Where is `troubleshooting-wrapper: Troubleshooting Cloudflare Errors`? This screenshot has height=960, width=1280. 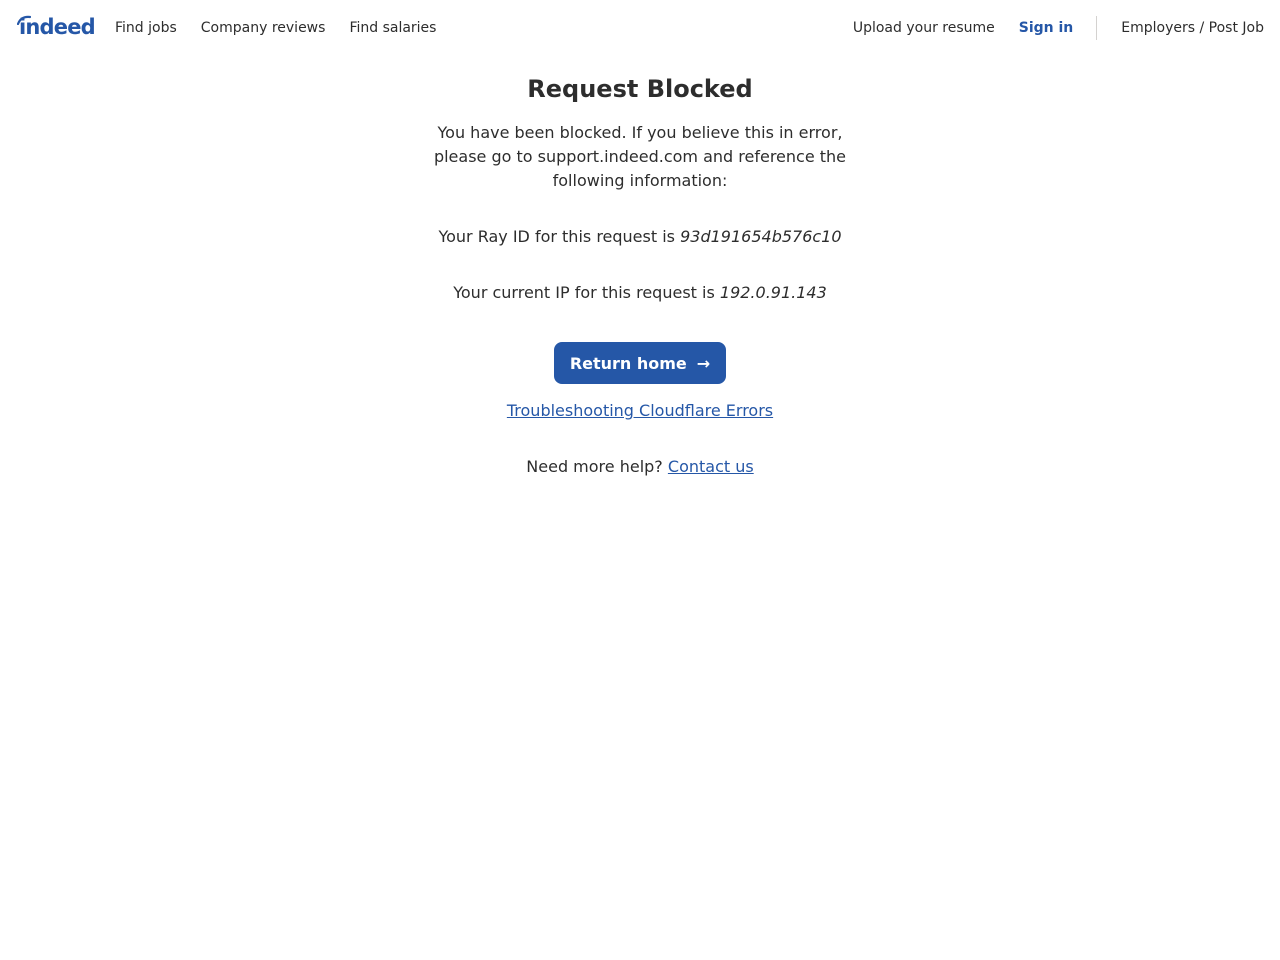 troubleshooting-wrapper: Troubleshooting Cloudflare Errors is located at coordinates (640, 411).